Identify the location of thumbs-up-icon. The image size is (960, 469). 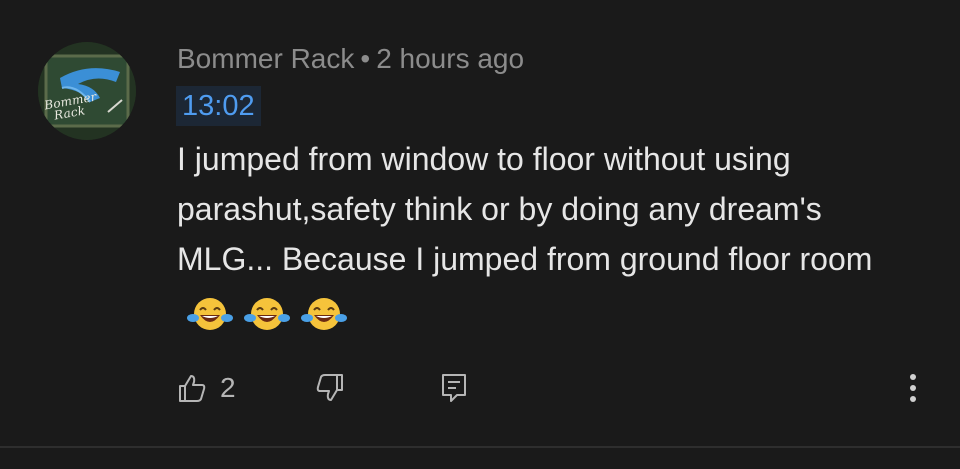
(192, 388).